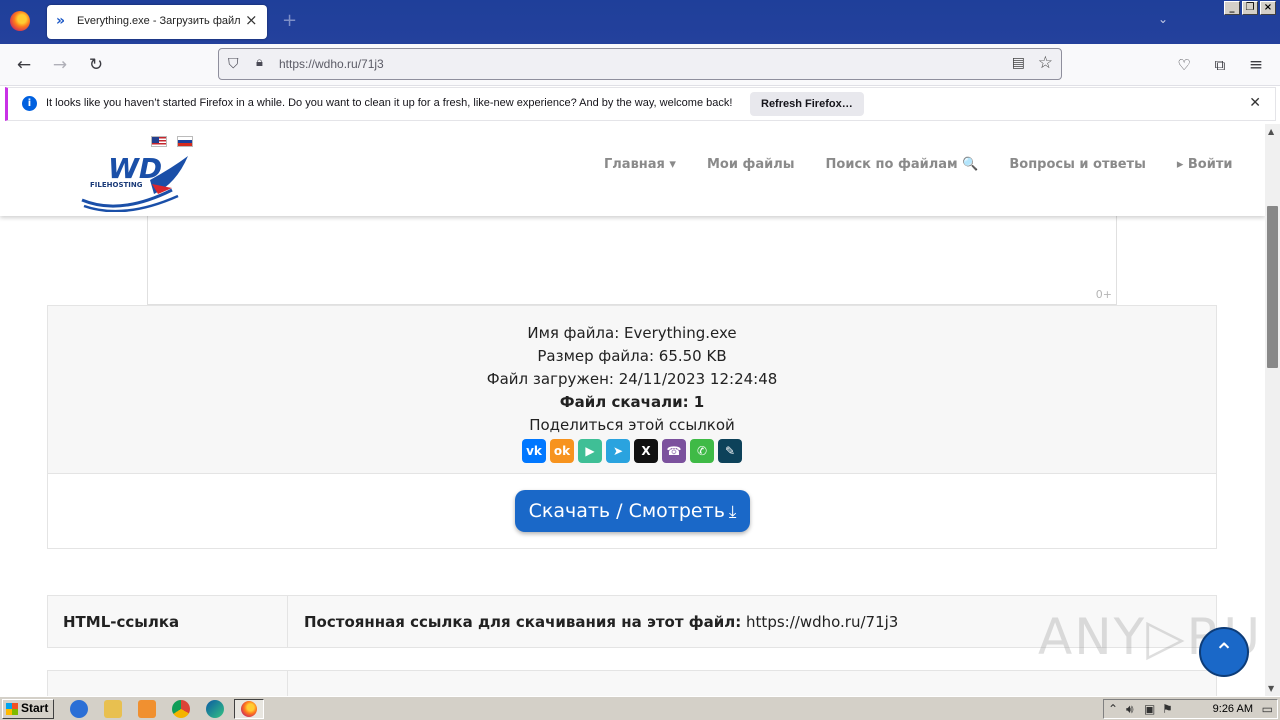  What do you see at coordinates (1018, 63) in the screenshot?
I see `reader-view-icon: ▤` at bounding box center [1018, 63].